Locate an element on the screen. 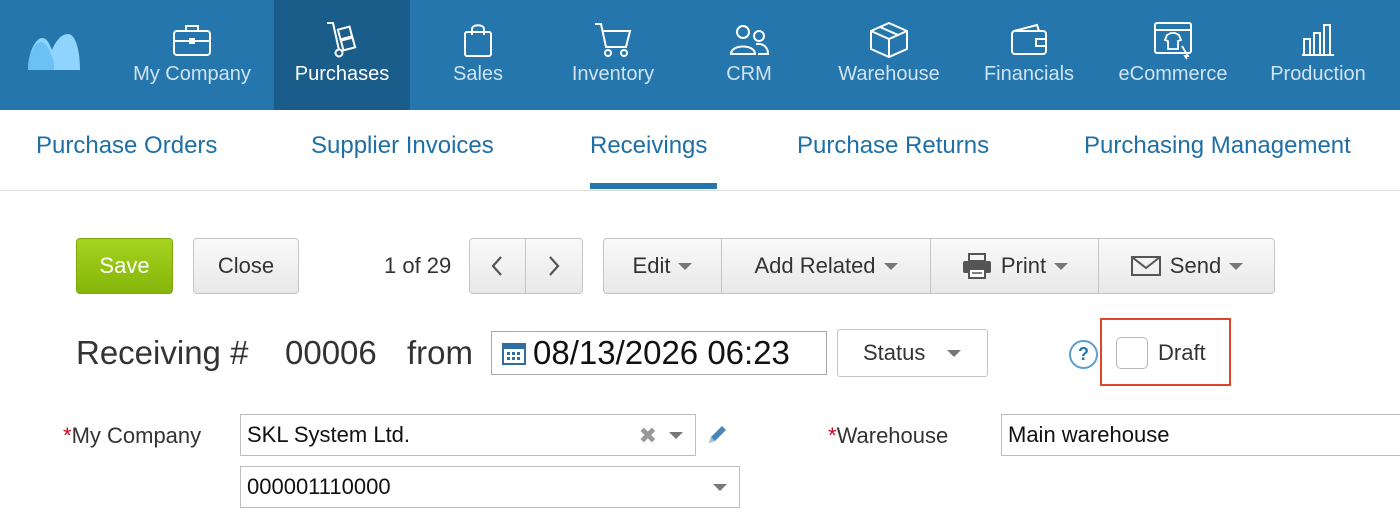 This screenshot has width=1400, height=512. warehouse-value: Main warehouse is located at coordinates (1089, 434).